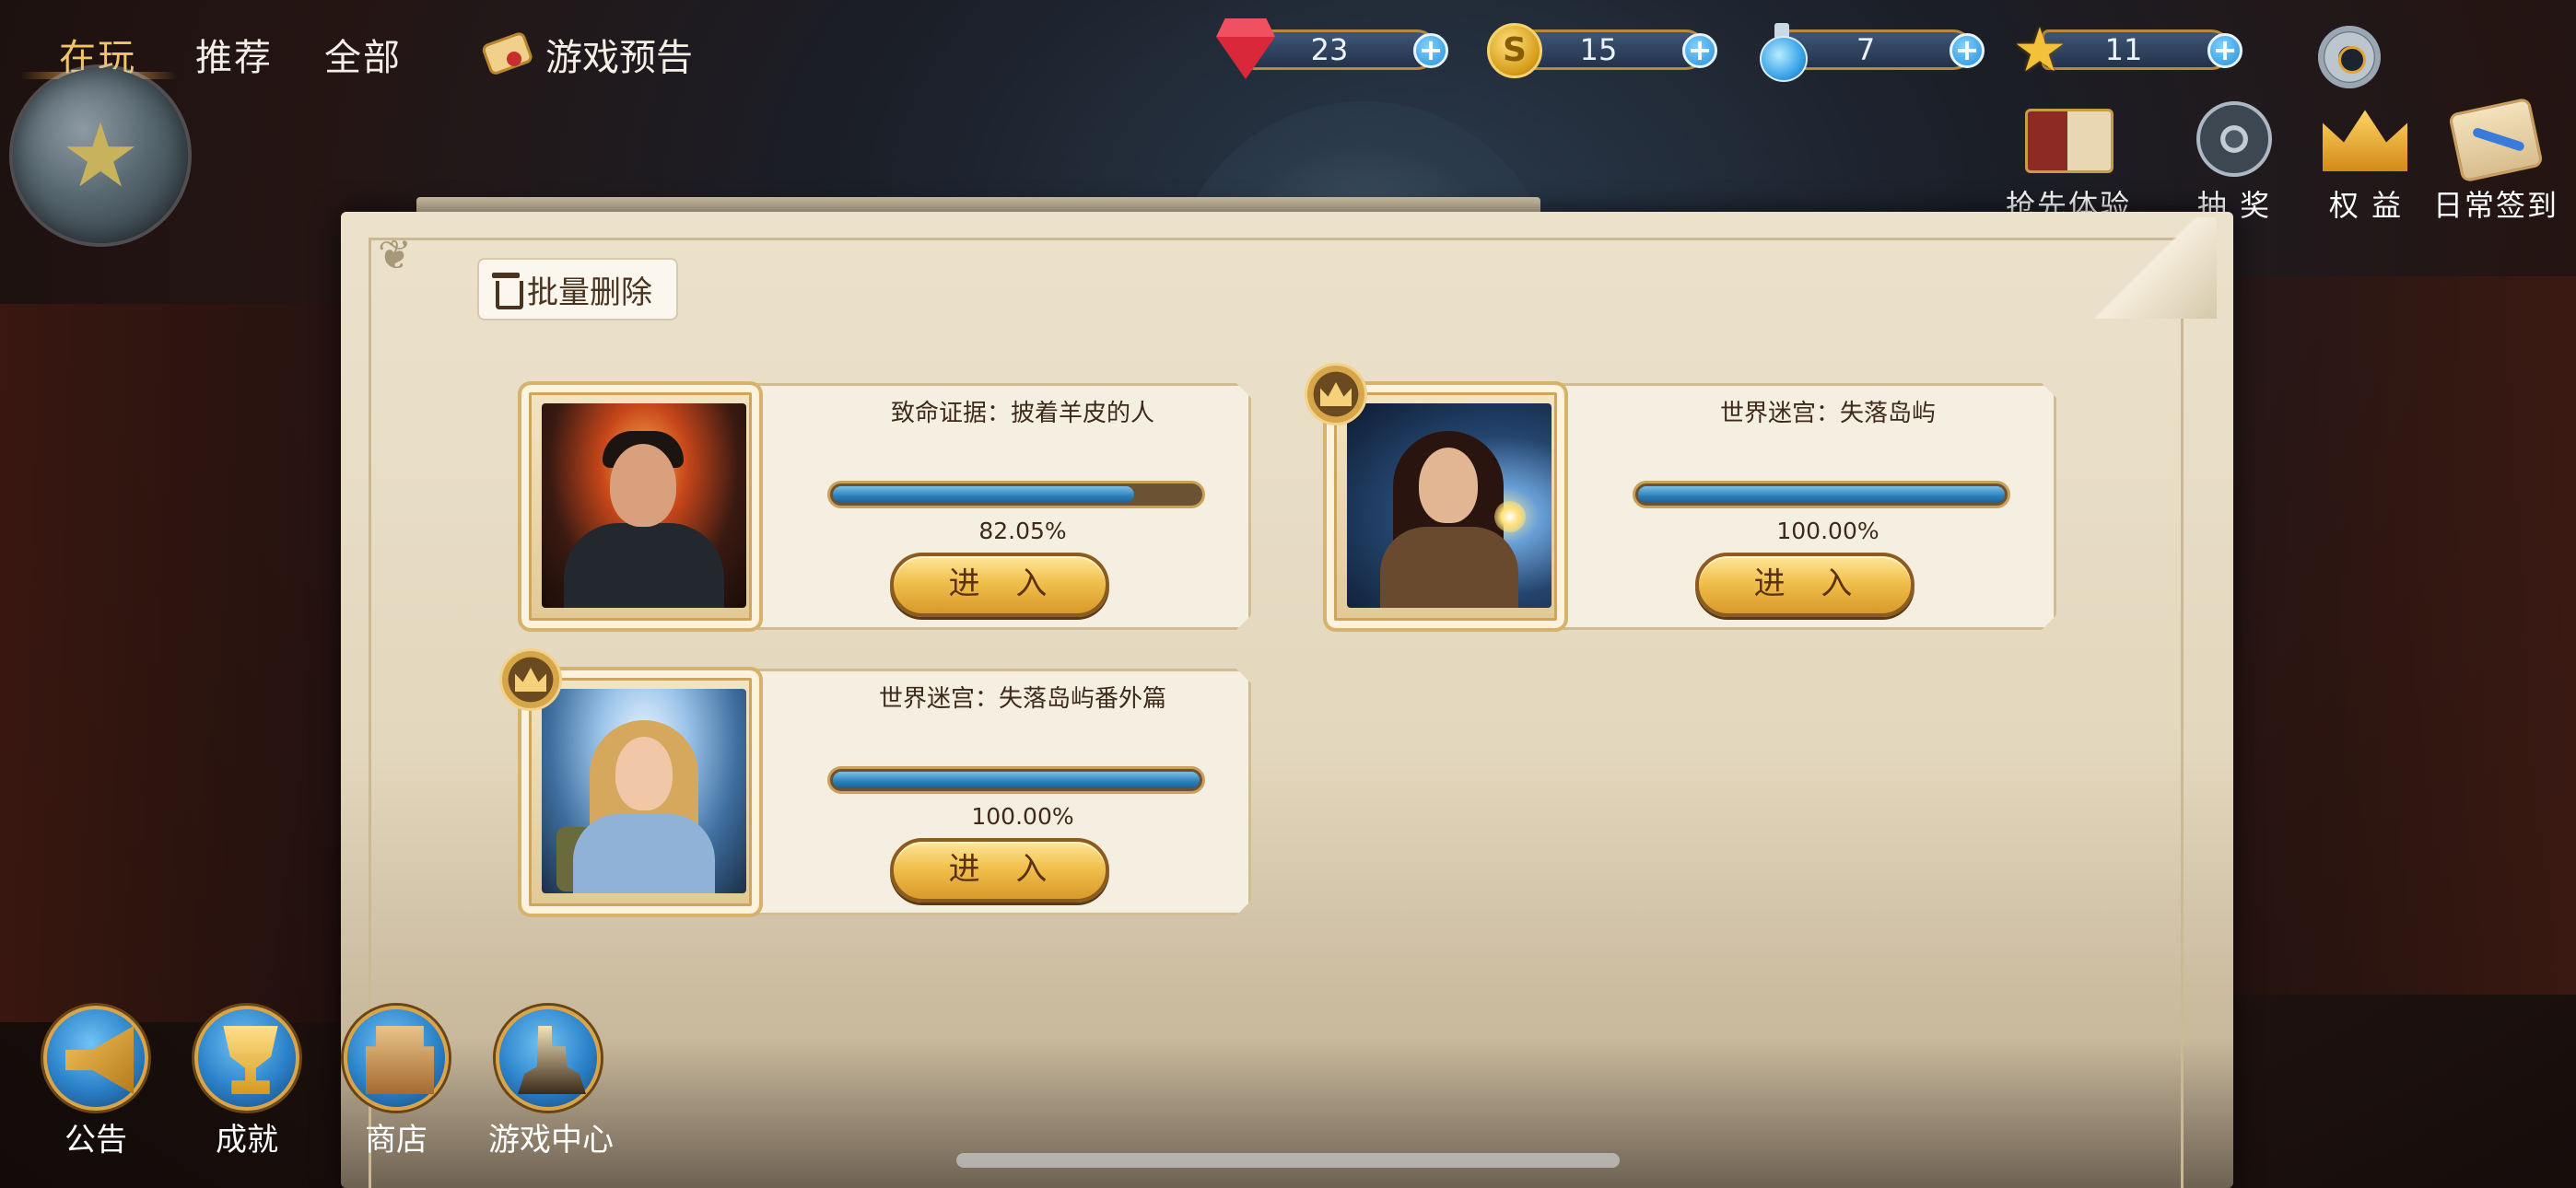 This screenshot has height=1188, width=2576. What do you see at coordinates (396, 1140) in the screenshot?
I see `shop-label: 商店` at bounding box center [396, 1140].